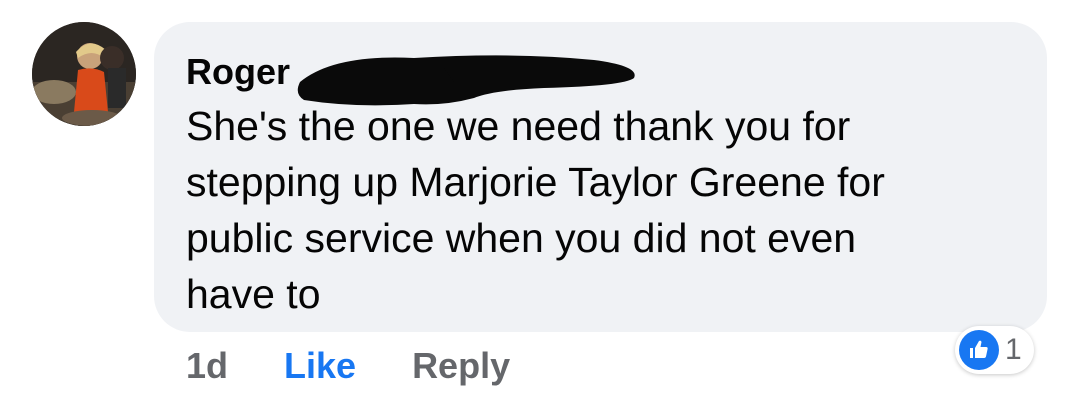 The height and width of the screenshot is (402, 1080). I want to click on author-name: Roger, so click(238, 71).